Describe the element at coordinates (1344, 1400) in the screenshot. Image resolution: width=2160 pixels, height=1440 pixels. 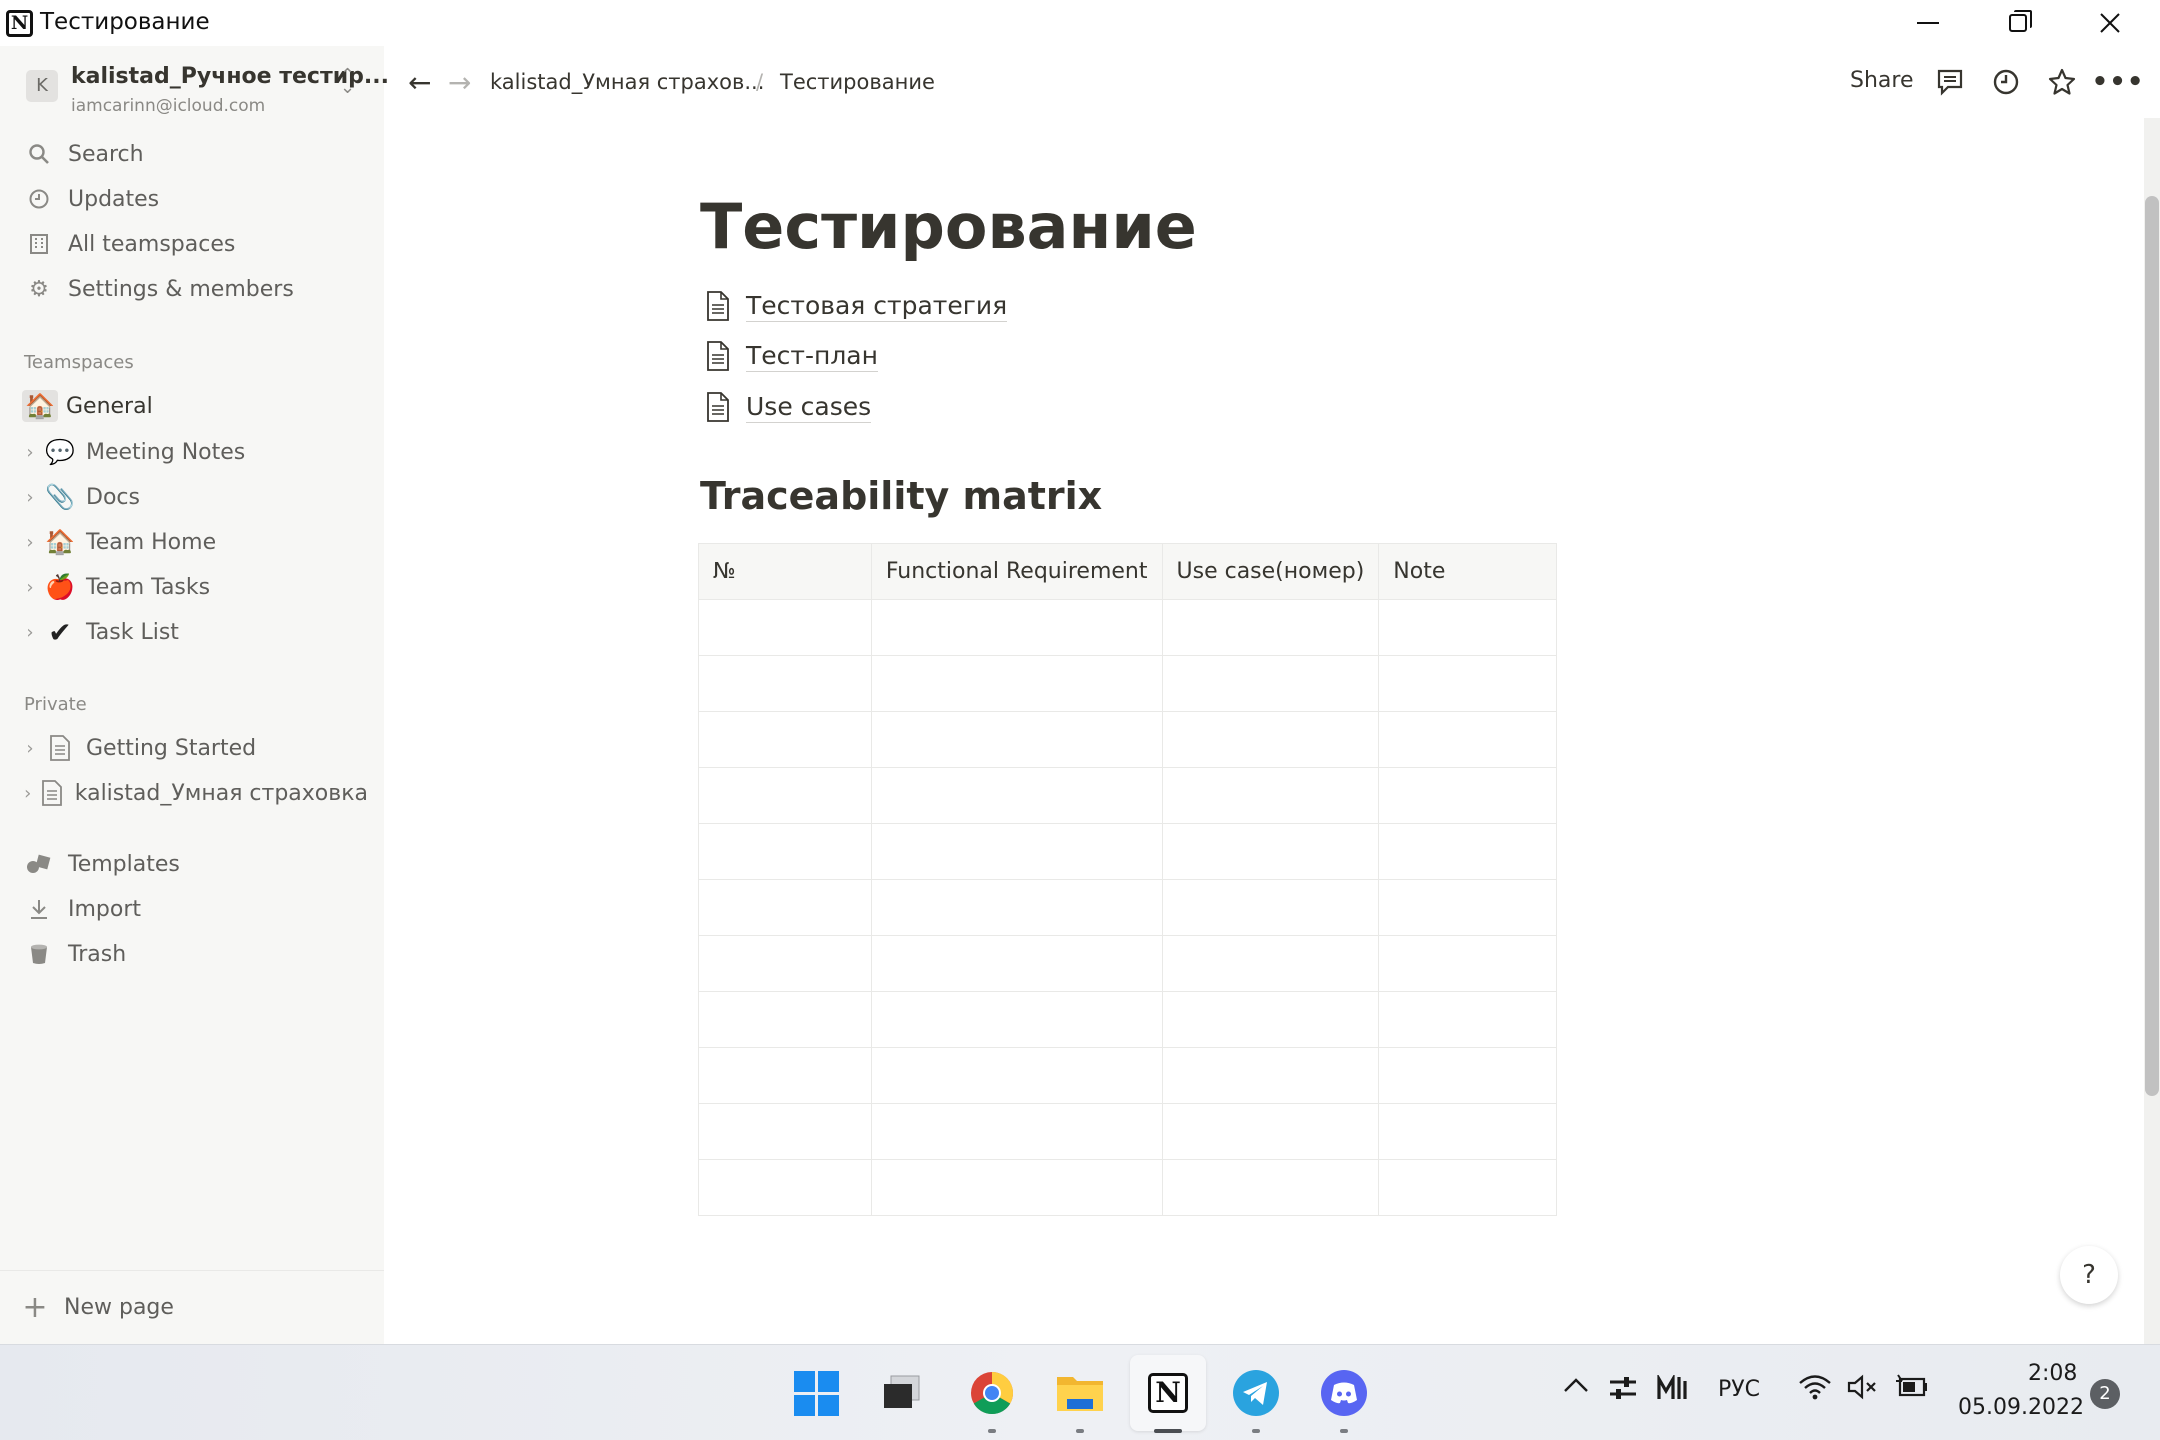
I see `taskbar-discord` at that location.